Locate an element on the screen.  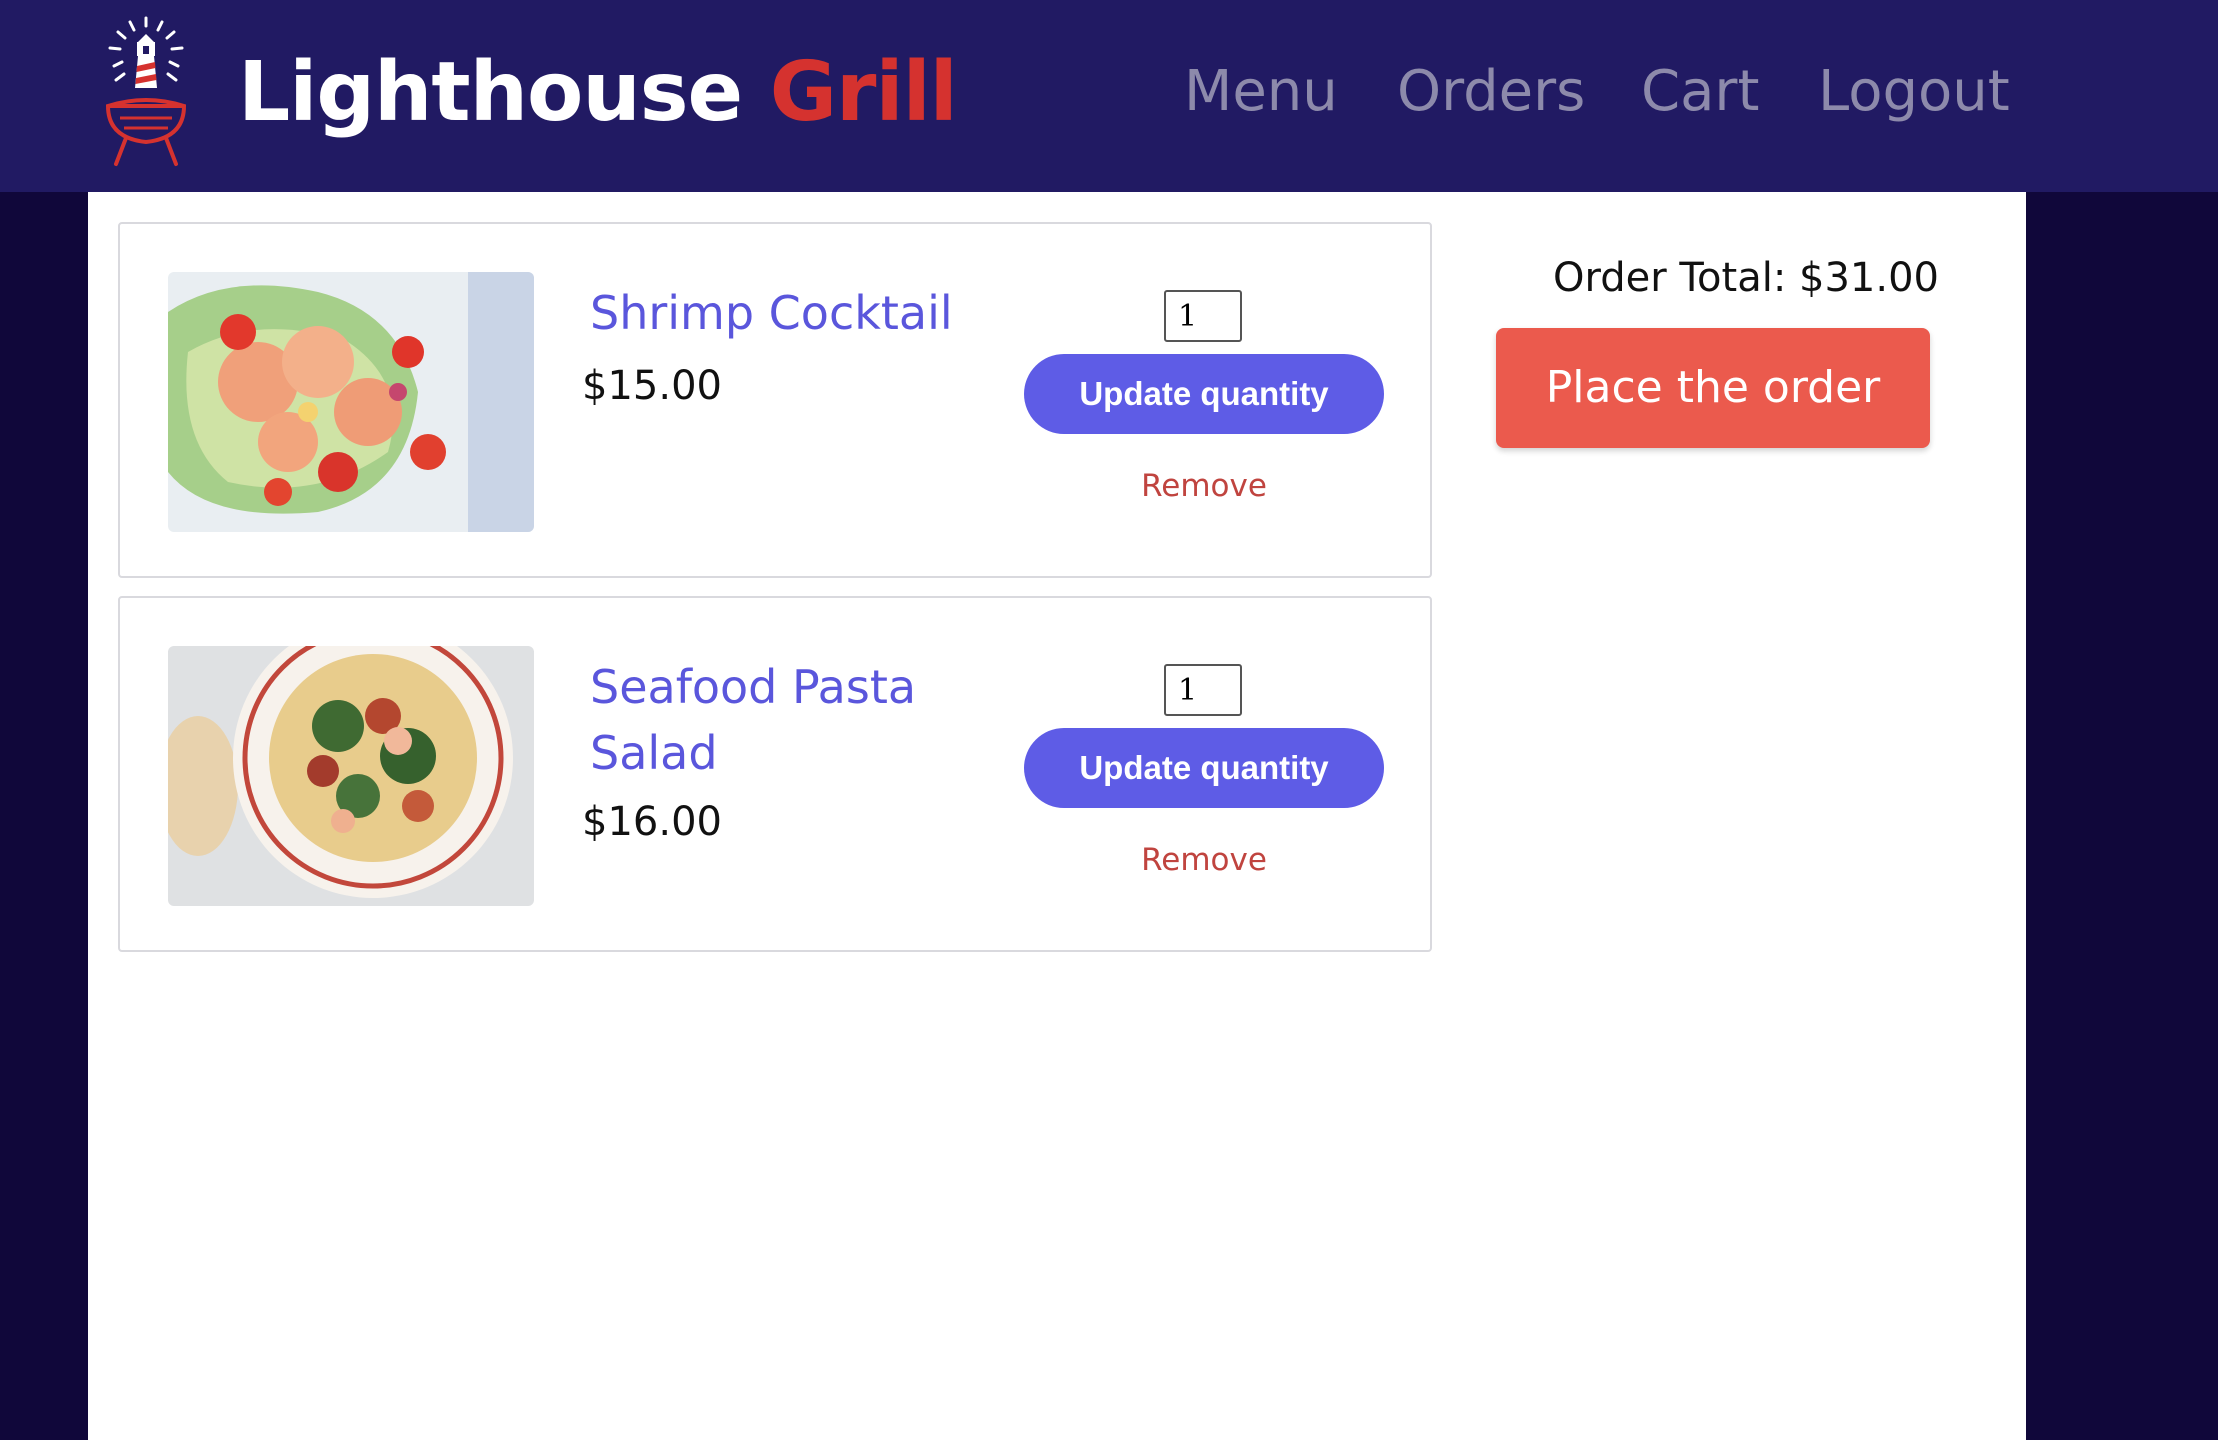
nav-orders: Orders is located at coordinates (1491, 92).